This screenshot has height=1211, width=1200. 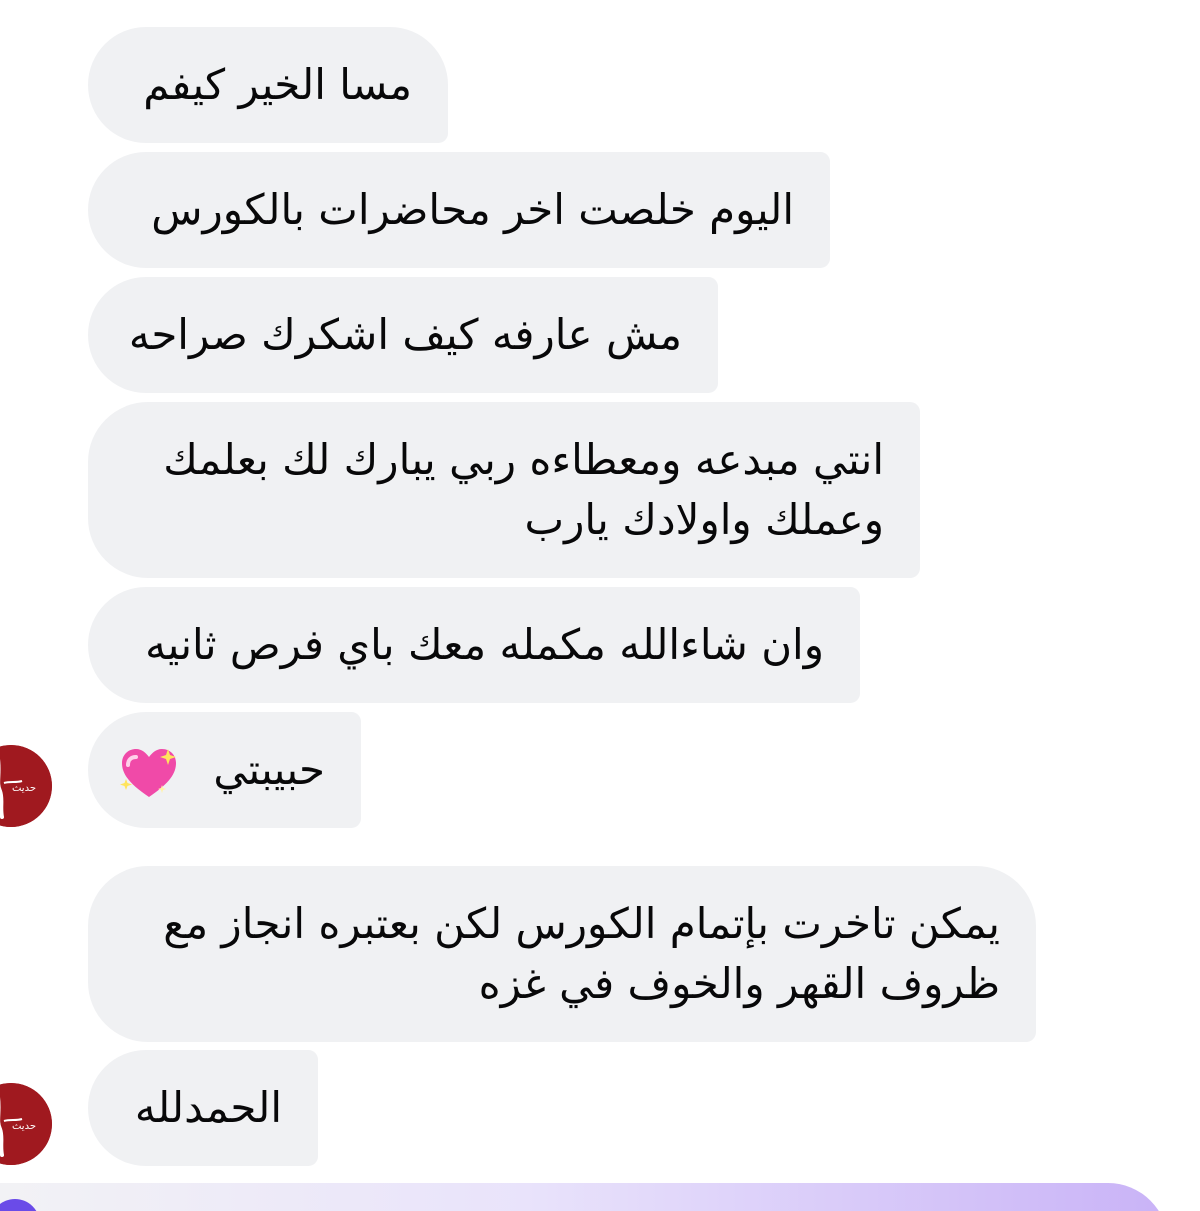 What do you see at coordinates (472, 209) in the screenshot?
I see `message-text: اليوم خلصت اخر محاضرات بالكورس` at bounding box center [472, 209].